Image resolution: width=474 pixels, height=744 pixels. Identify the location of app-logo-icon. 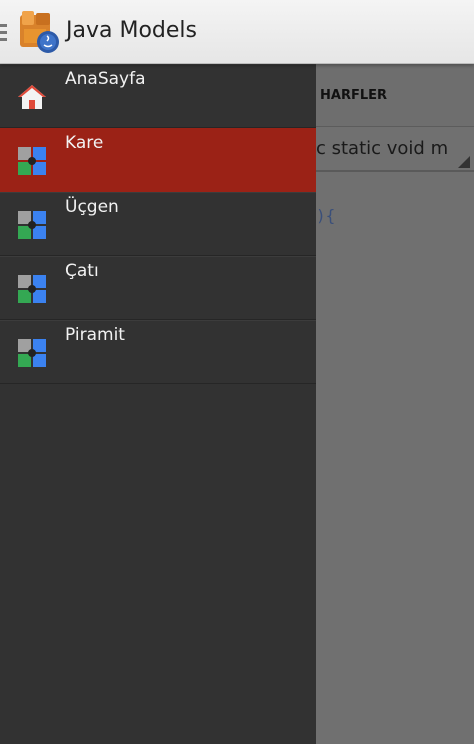
(39, 32).